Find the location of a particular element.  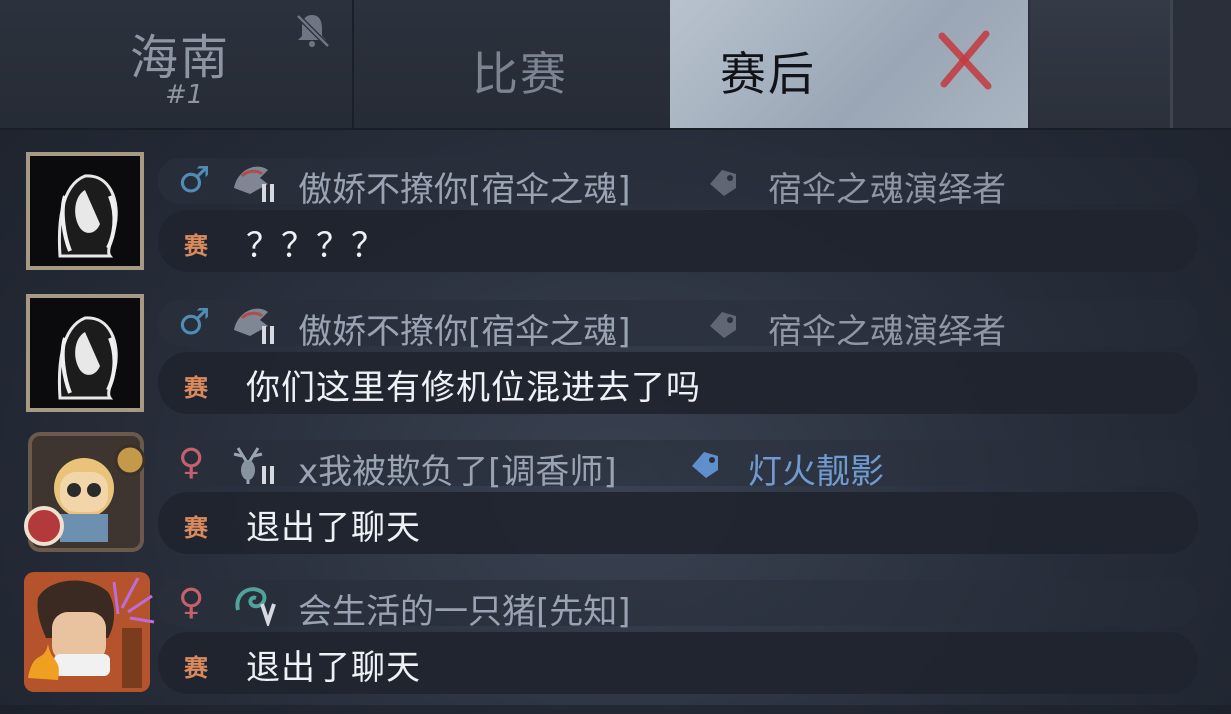

player-title: 灯火靓影 is located at coordinates (816, 472).